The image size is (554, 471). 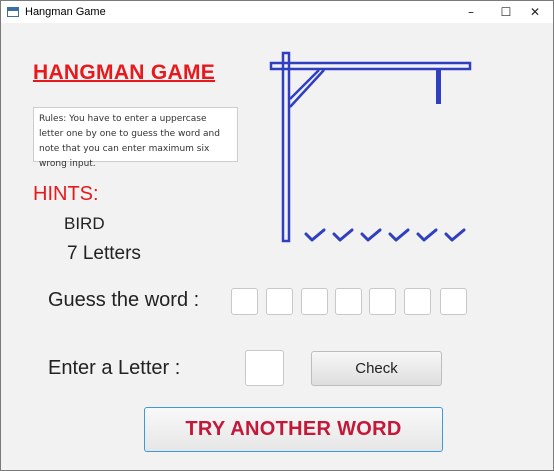 I want to click on window-title: Hangman Game, so click(x=65, y=12).